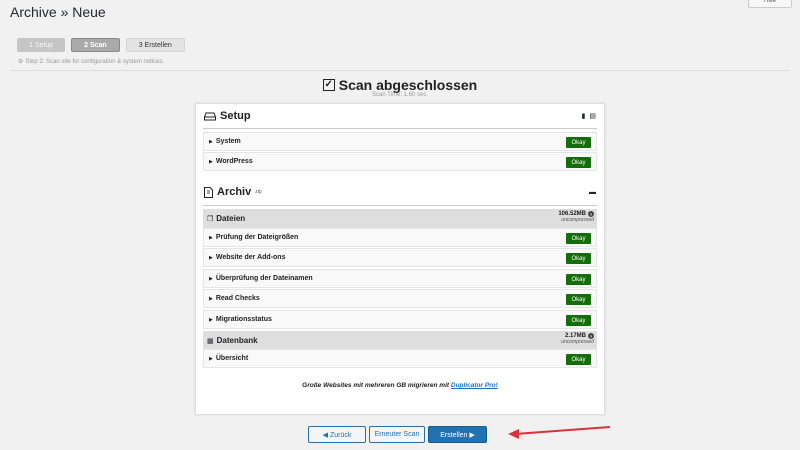 The height and width of the screenshot is (450, 800). I want to click on row-label: Überprüfung der Dateinamen, so click(264, 278).